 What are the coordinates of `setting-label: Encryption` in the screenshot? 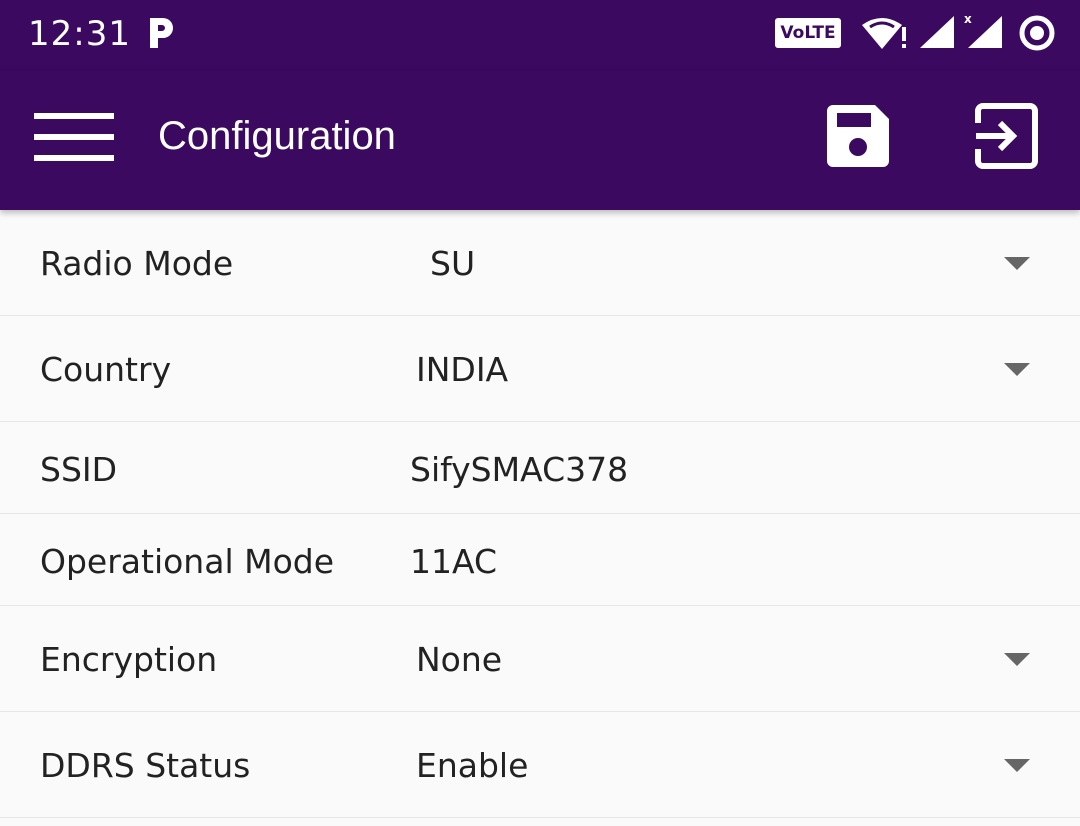 It's located at (129, 659).